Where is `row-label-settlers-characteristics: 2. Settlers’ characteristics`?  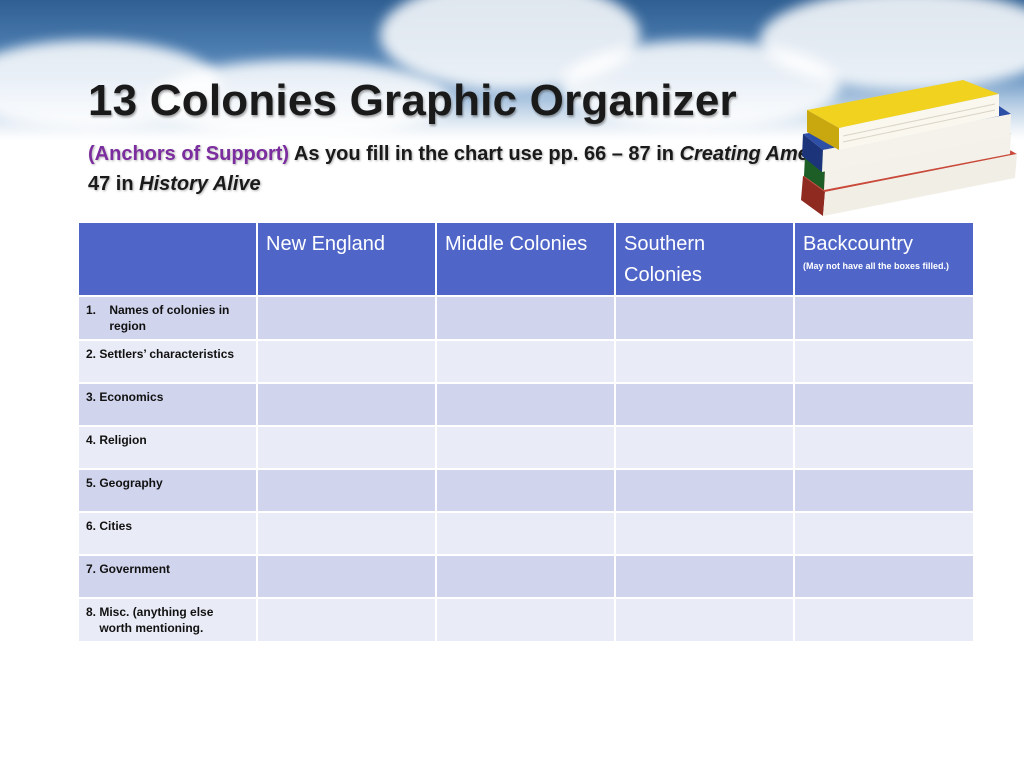
row-label-settlers-characteristics: 2. Settlers’ characteristics is located at coordinates (167, 361).